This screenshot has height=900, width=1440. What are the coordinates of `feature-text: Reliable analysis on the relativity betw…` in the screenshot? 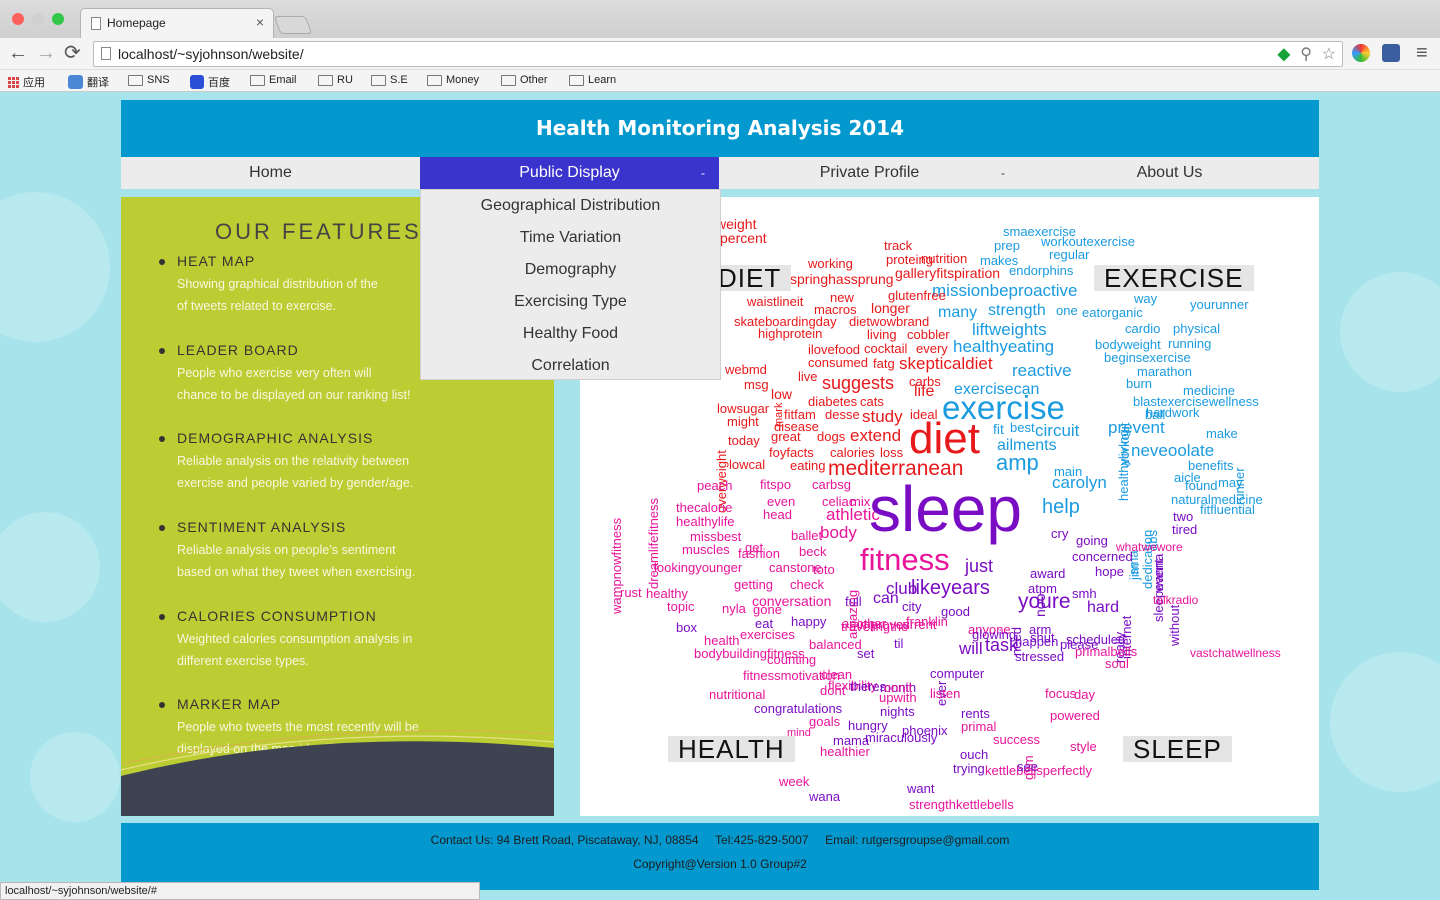 It's located at (295, 472).